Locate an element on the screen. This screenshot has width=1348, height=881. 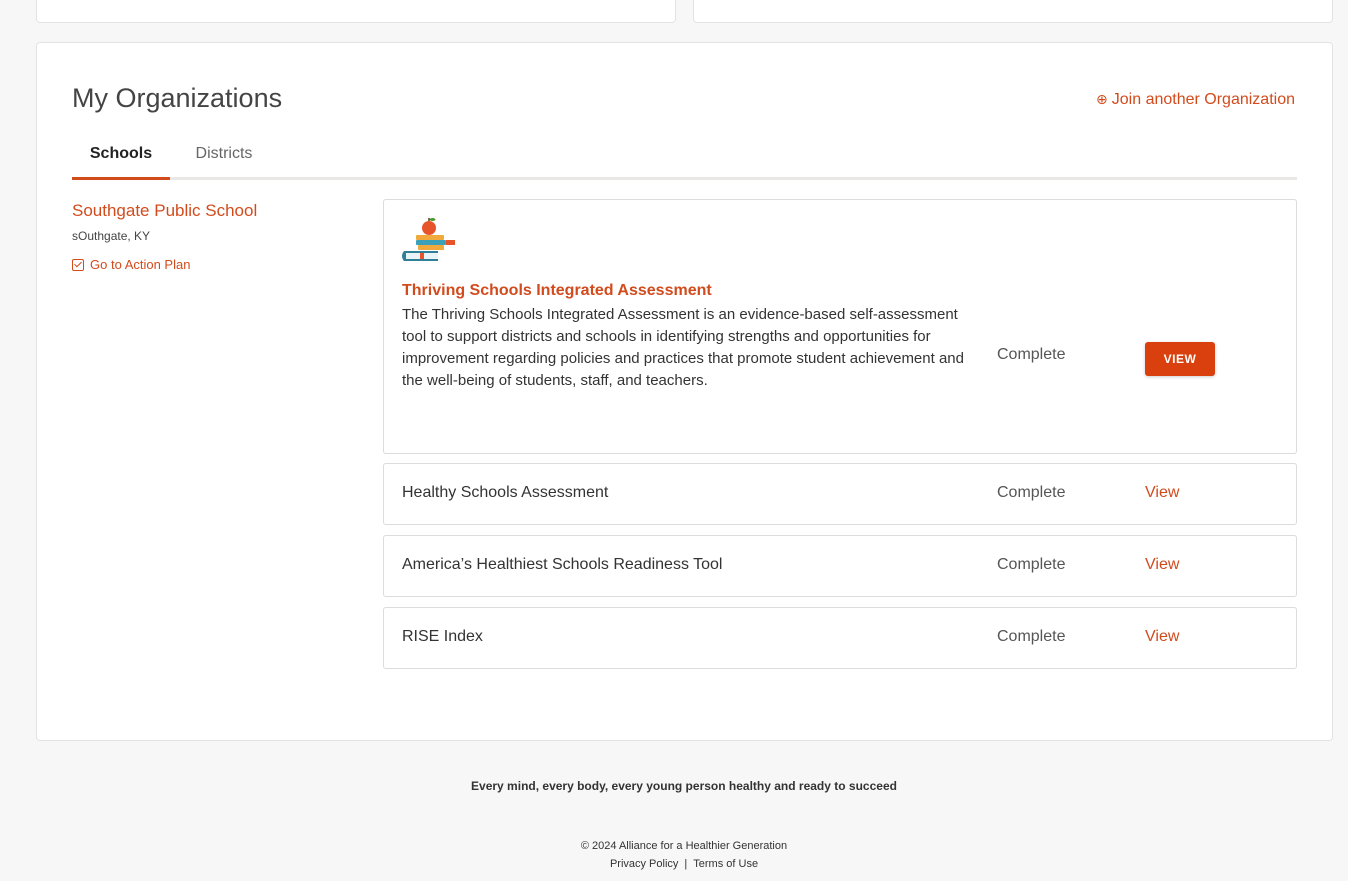
page-title: My Organizations is located at coordinates (177, 98).